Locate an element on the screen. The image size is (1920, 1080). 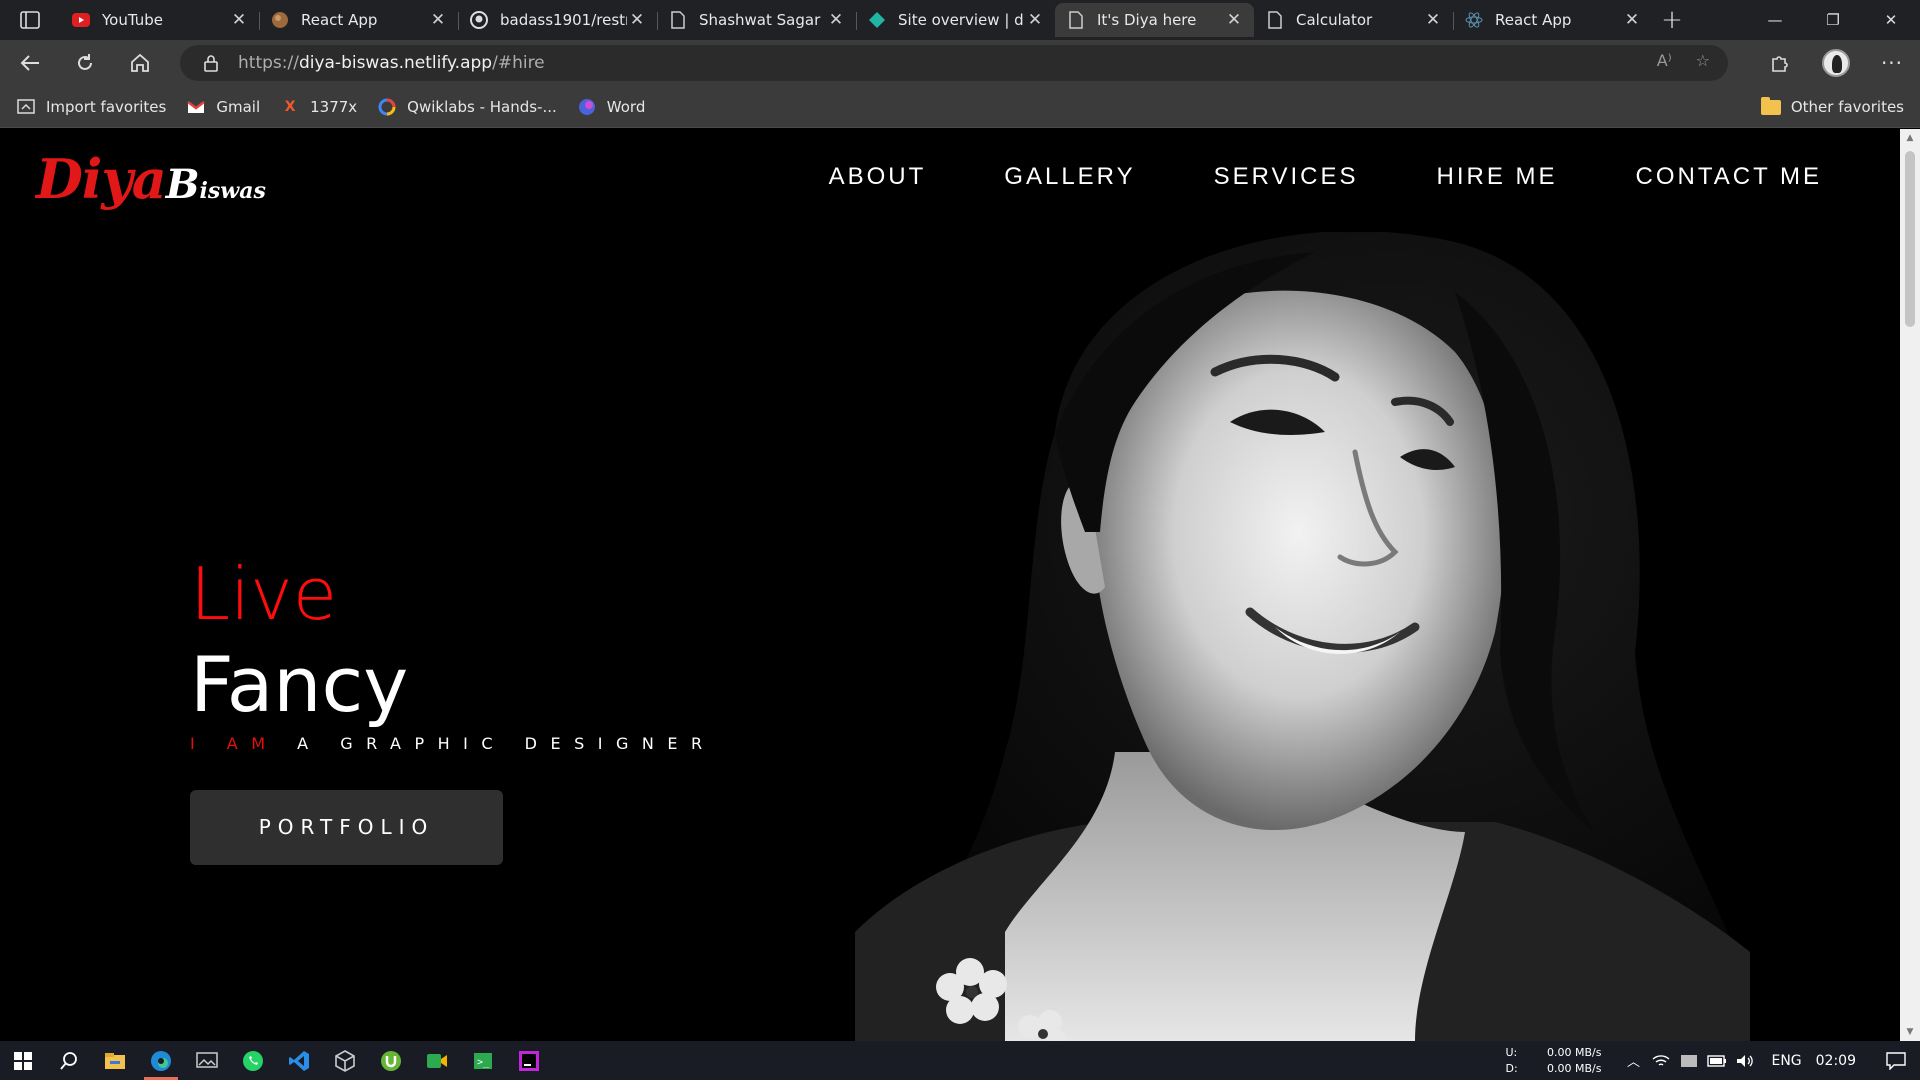
tab-youtube: YouTube ✕ is located at coordinates (159, 20).